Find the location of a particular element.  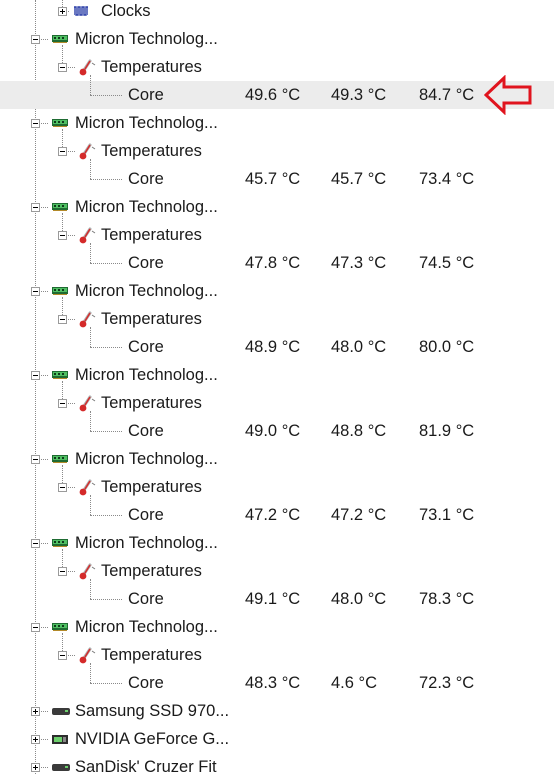

sensor-value: 48.9 °C is located at coordinates (273, 347).